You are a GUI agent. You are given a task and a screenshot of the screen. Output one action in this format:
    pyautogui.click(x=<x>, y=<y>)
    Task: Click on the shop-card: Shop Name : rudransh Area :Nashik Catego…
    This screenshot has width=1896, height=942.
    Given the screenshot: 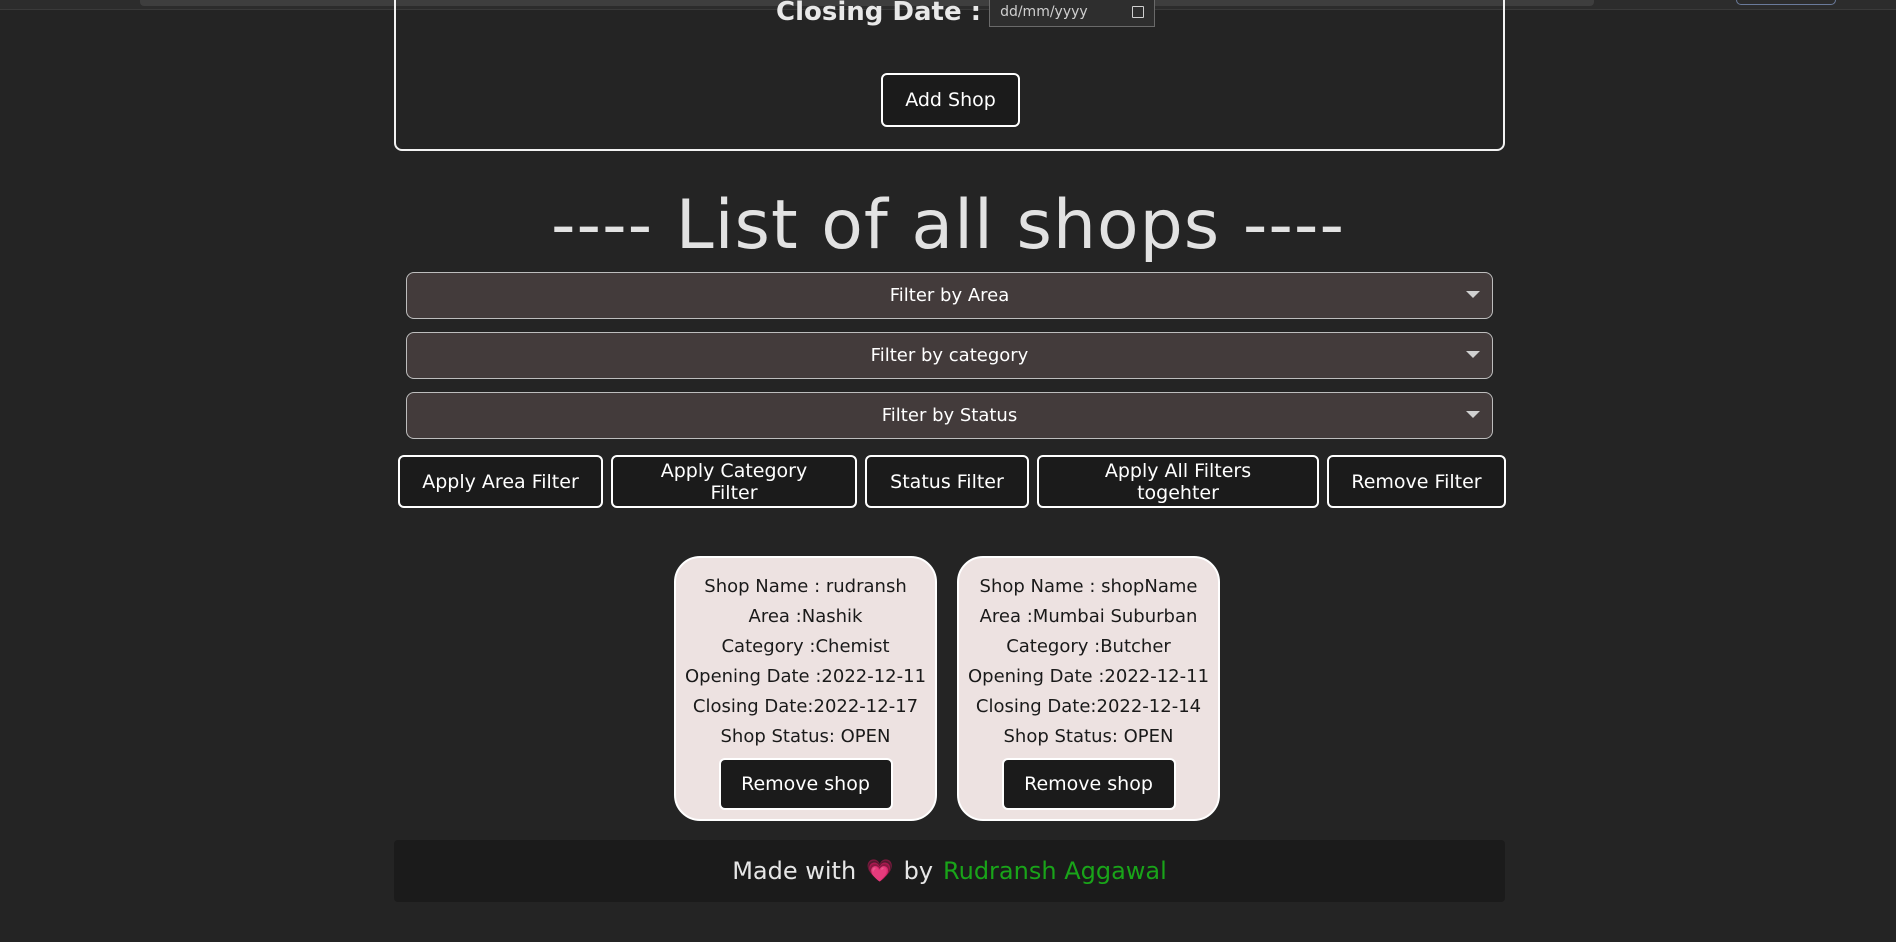 What is the action you would take?
    pyautogui.click(x=805, y=688)
    